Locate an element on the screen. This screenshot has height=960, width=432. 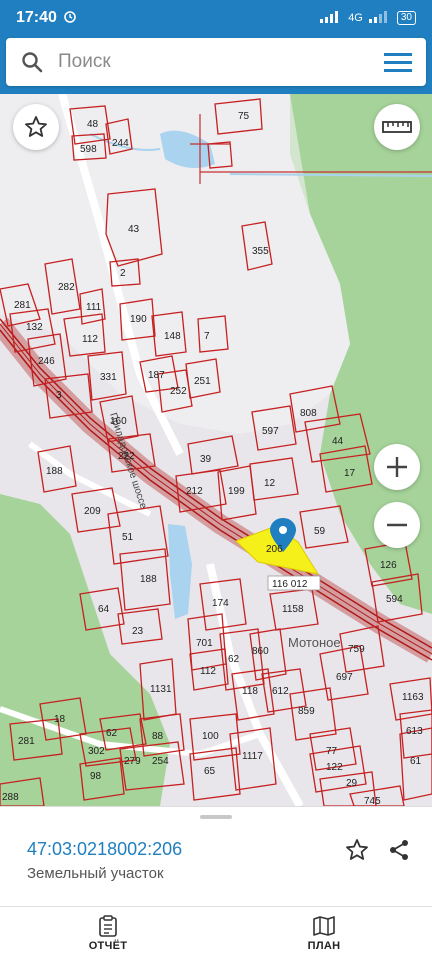
parcel-number-label: 222 is located at coordinates (126, 456).